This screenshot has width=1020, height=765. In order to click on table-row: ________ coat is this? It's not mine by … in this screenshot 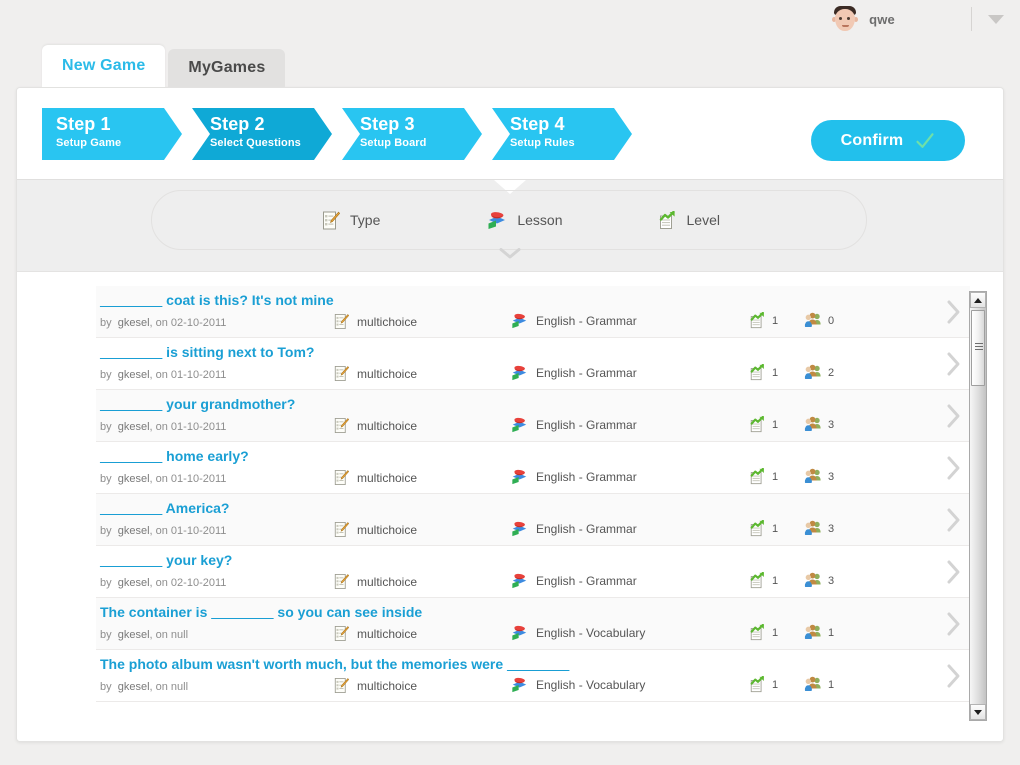, I will do `click(533, 312)`.